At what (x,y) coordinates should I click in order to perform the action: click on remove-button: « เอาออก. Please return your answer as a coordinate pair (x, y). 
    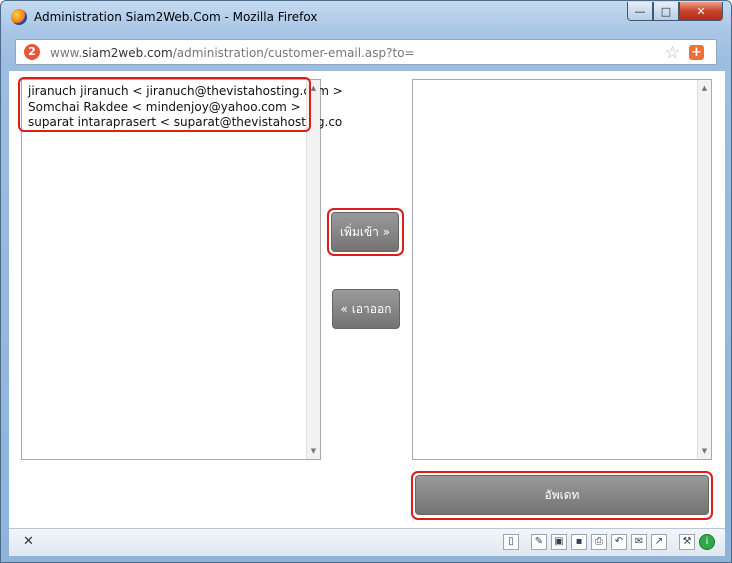
    Looking at the image, I should click on (366, 309).